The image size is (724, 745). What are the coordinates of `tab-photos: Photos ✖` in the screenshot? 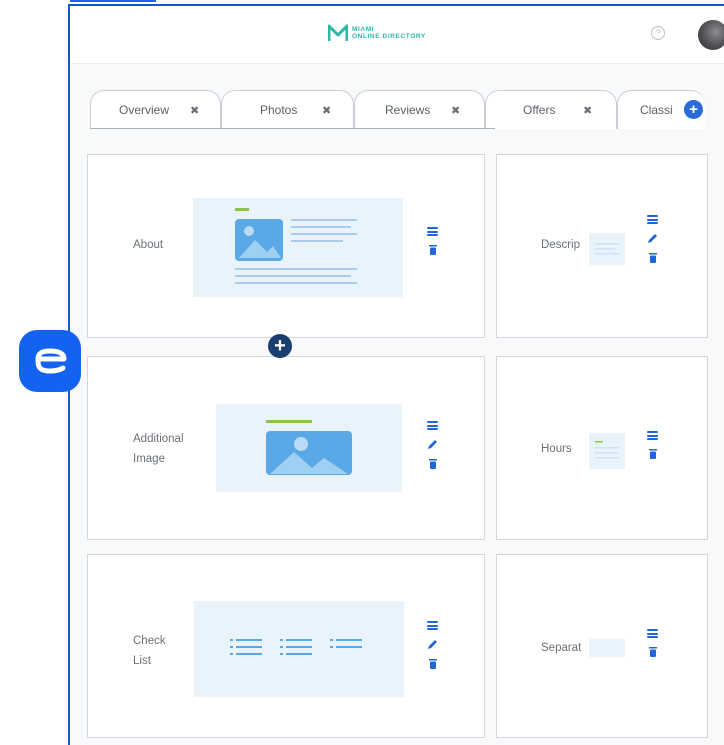 It's located at (287, 109).